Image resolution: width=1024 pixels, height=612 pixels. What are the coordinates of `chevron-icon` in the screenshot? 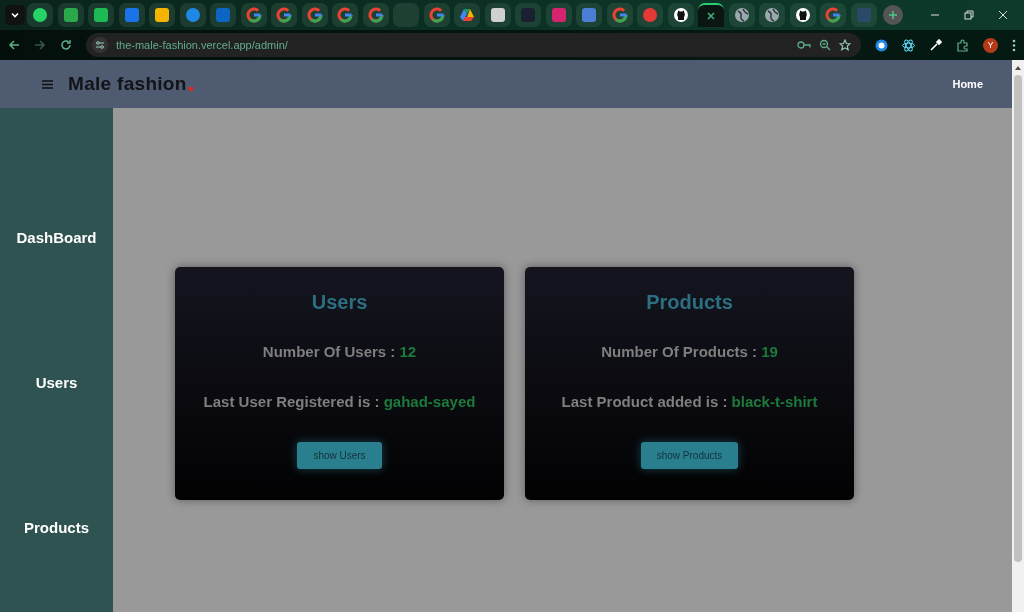 It's located at (15, 15).